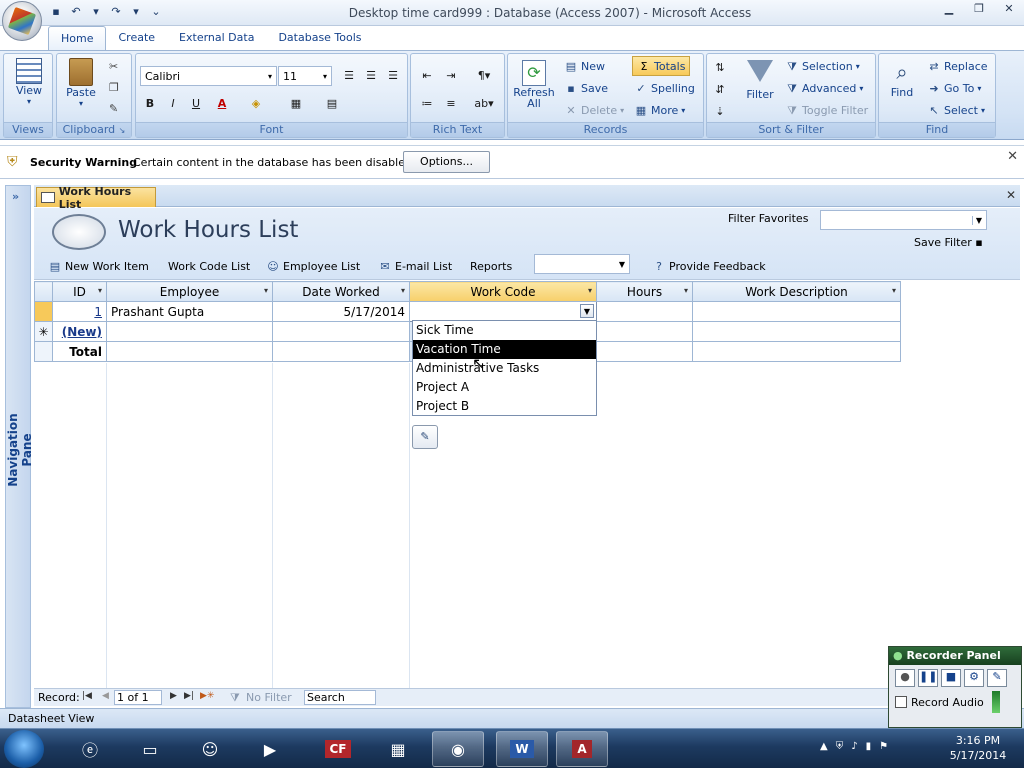 This screenshot has width=1024, height=768. I want to click on restore-icon: ❐, so click(979, 10).